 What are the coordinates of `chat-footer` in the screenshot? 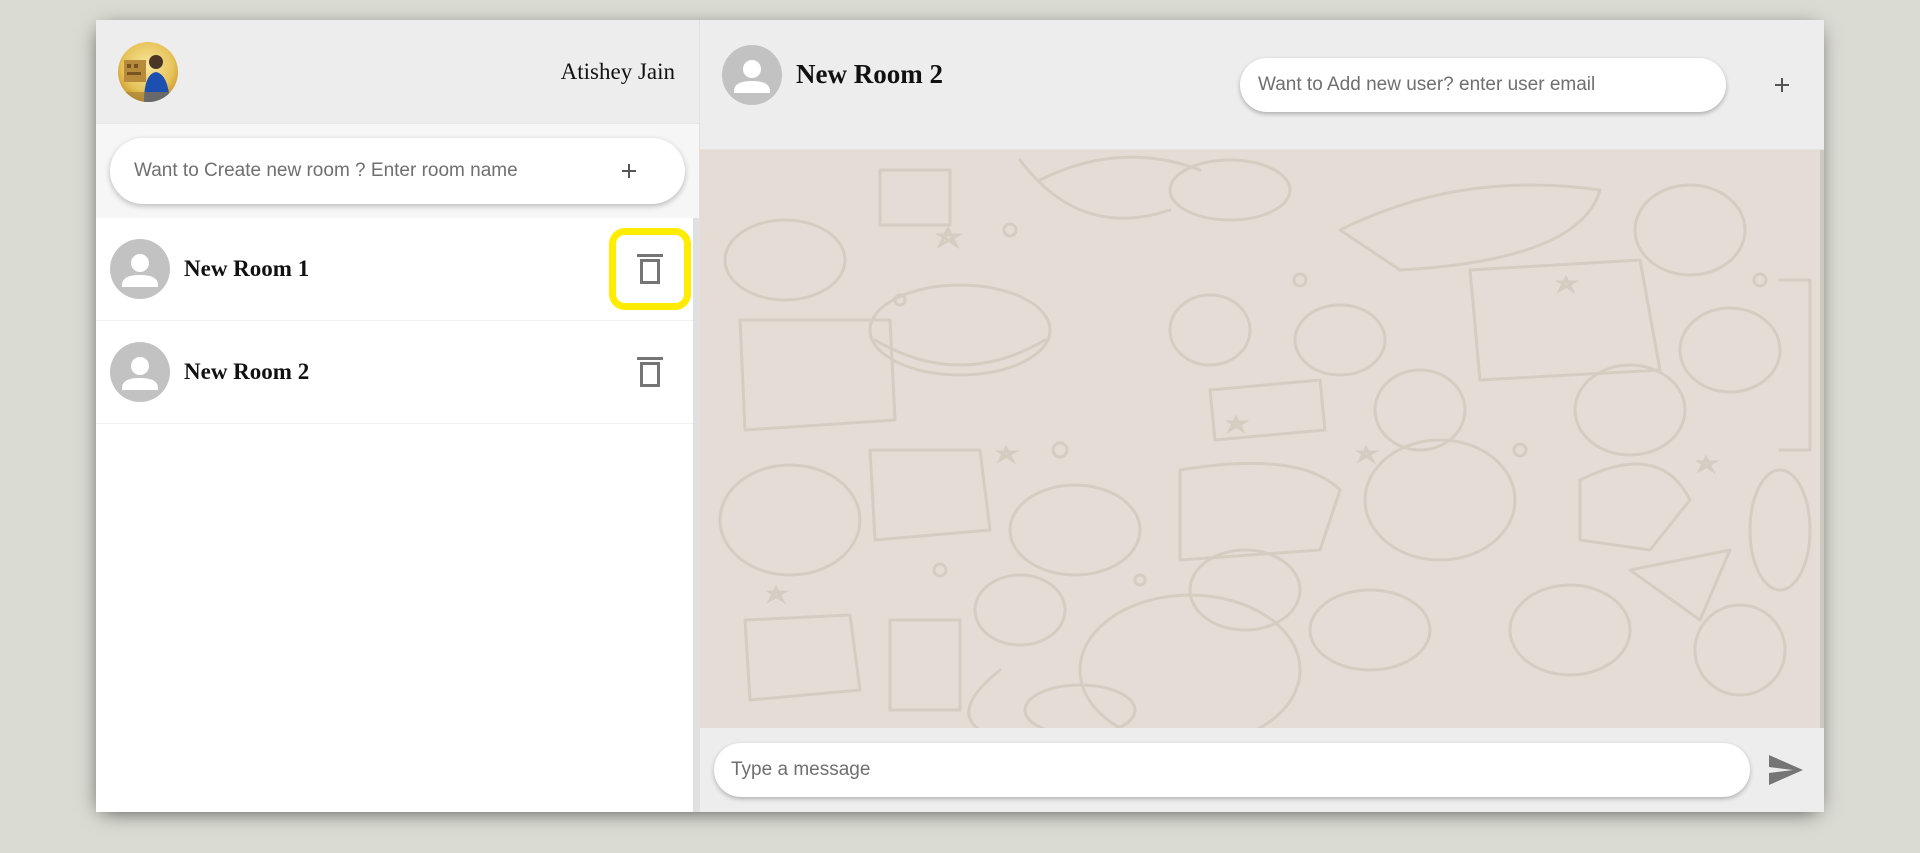 It's located at (1262, 770).